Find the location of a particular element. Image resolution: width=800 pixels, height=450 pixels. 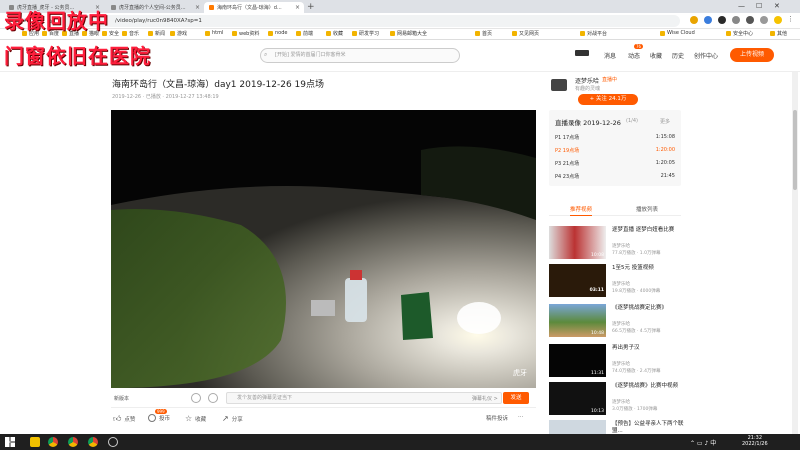

recommended-video-card: 10:08 逐梦直播 逐梦白妞看比赛 逐梦乐哈 77.8万播放 · 1.0万弹幕 is located at coordinates (616, 244).